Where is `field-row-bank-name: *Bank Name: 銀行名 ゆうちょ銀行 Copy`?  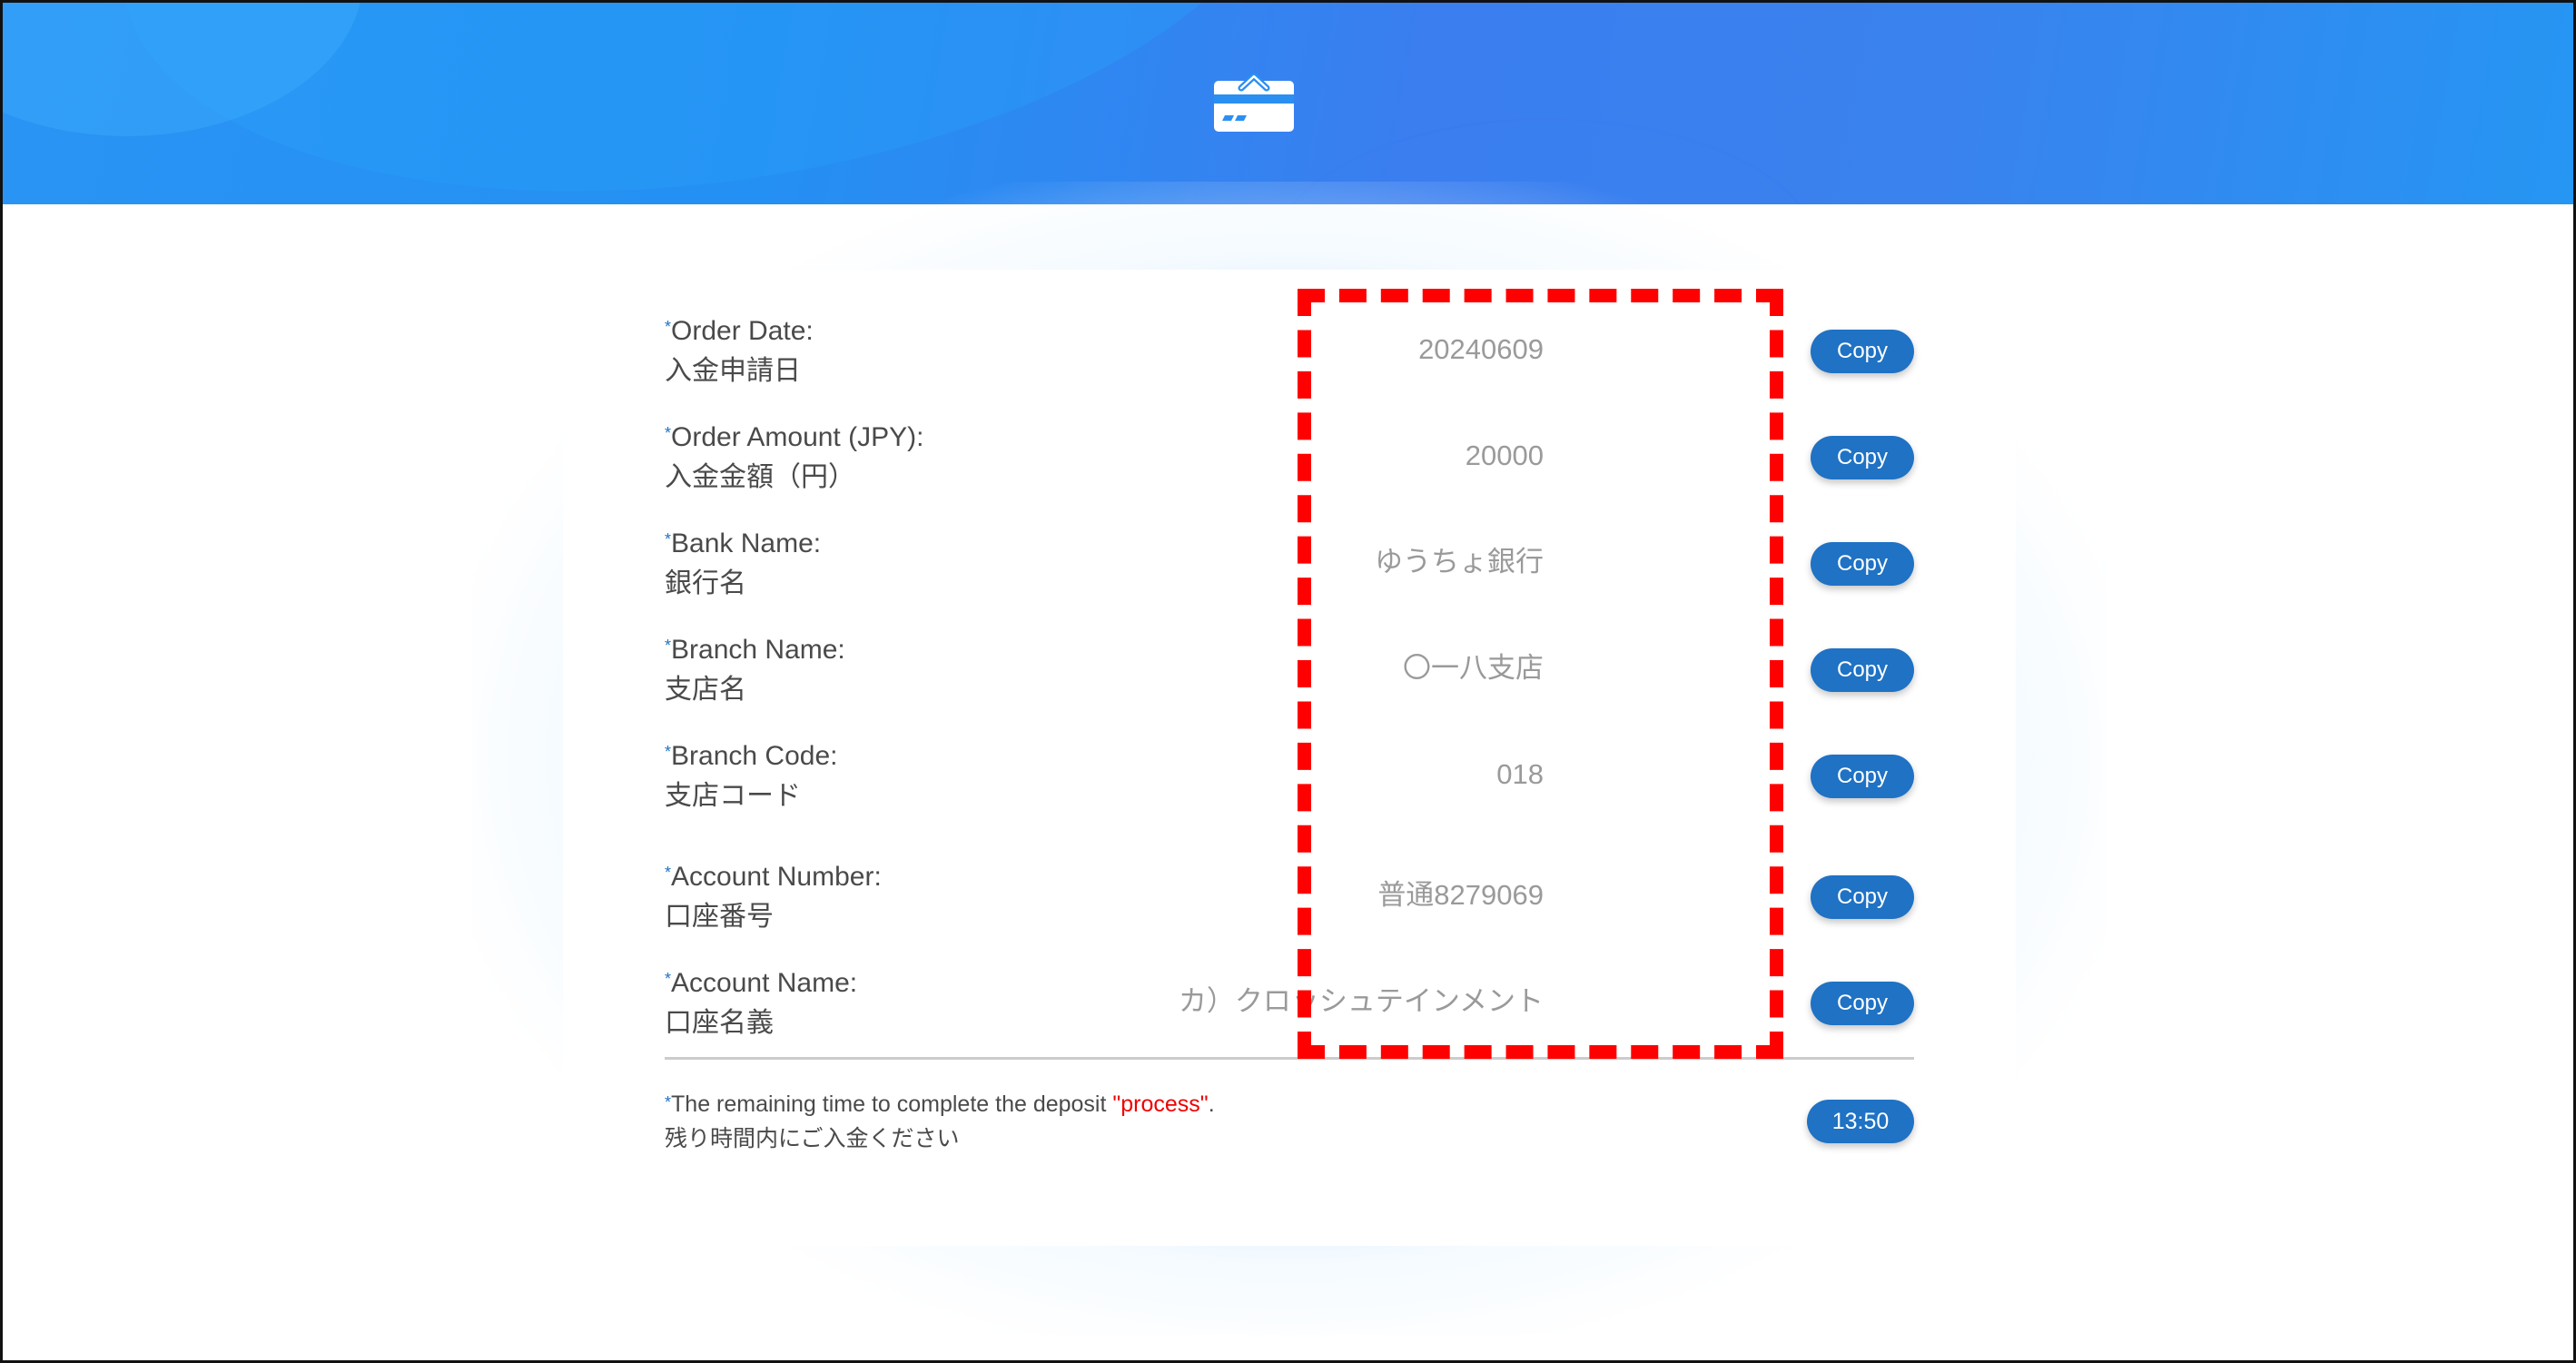
field-row-bank-name: *Bank Name: 銀行名 ゆうちょ銀行 Copy is located at coordinates (1289, 565).